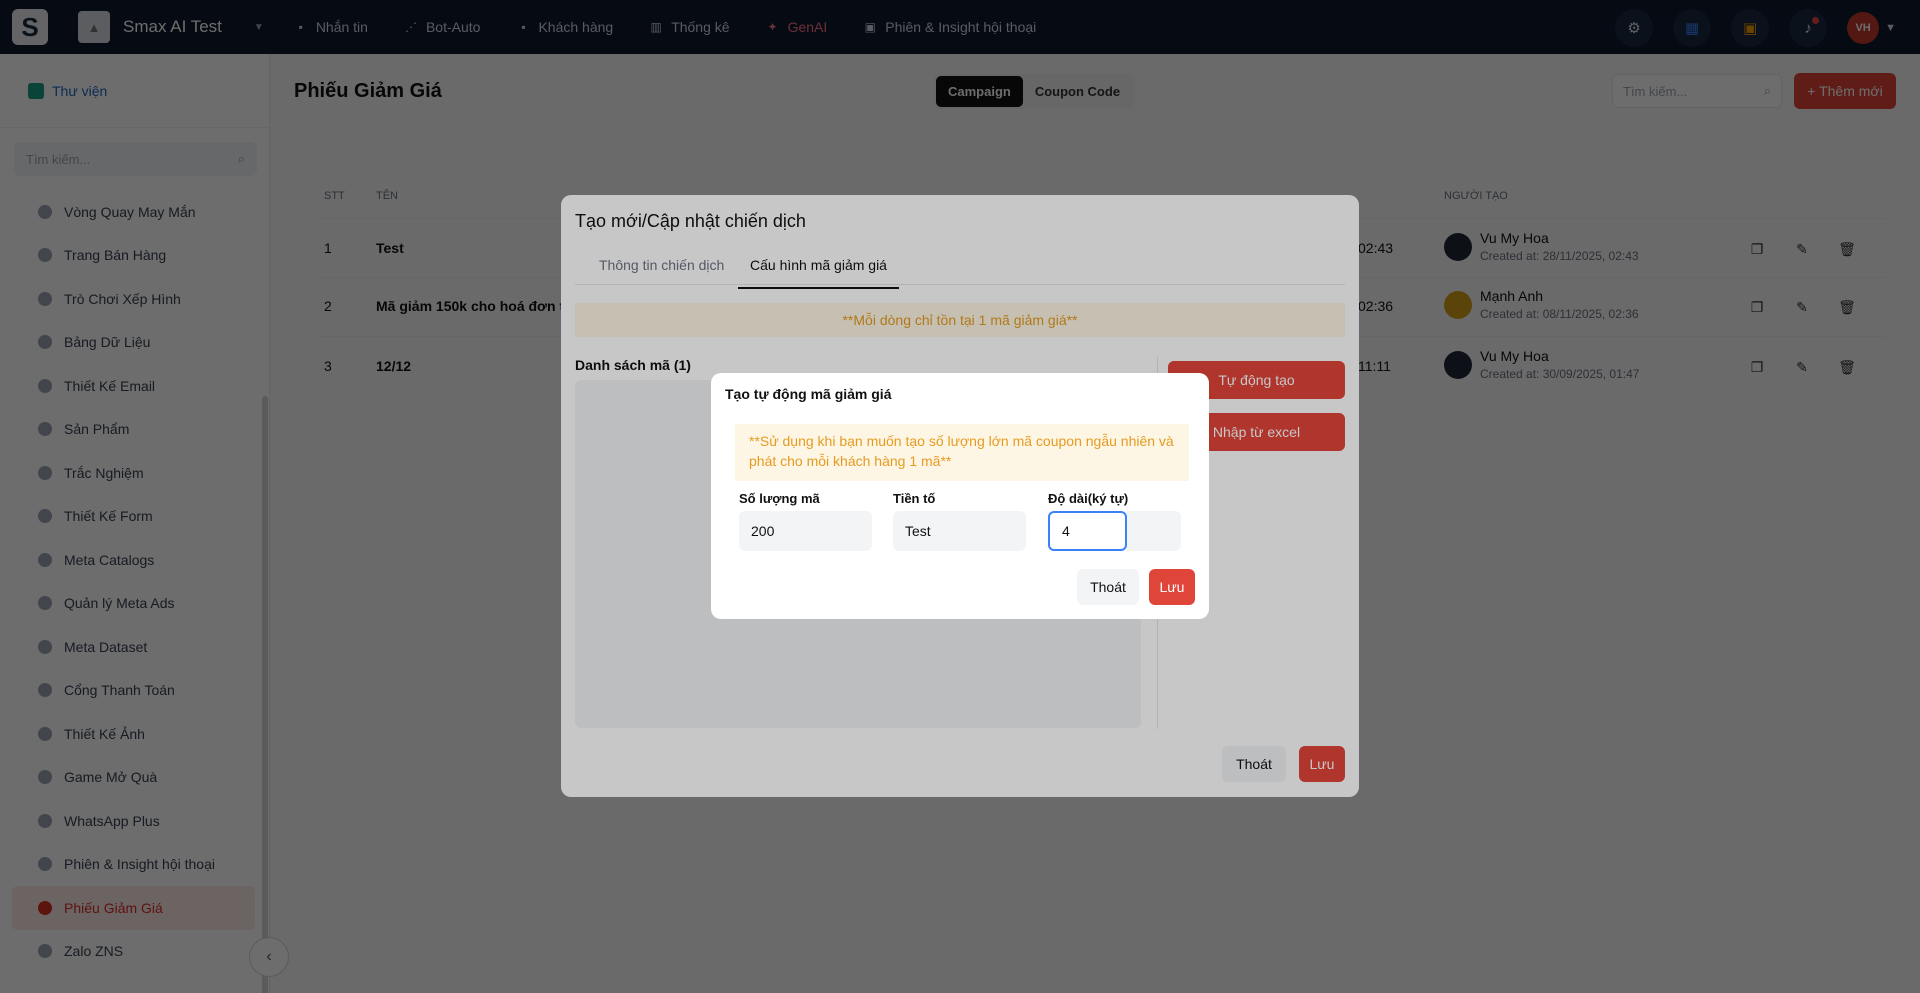 Image resolution: width=1920 pixels, height=993 pixels. Describe the element at coordinates (779, 498) in the screenshot. I see `quantity-label: Số lượng mã` at that location.